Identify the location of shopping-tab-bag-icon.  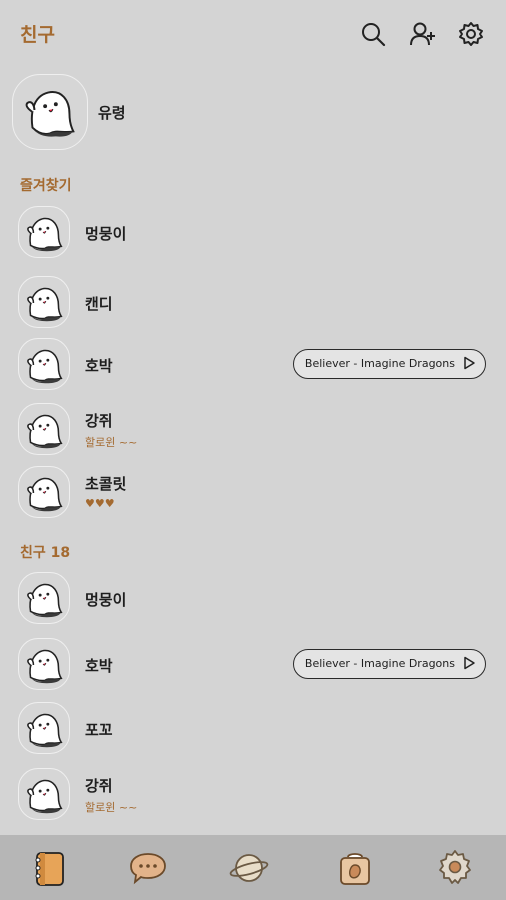
(355, 868).